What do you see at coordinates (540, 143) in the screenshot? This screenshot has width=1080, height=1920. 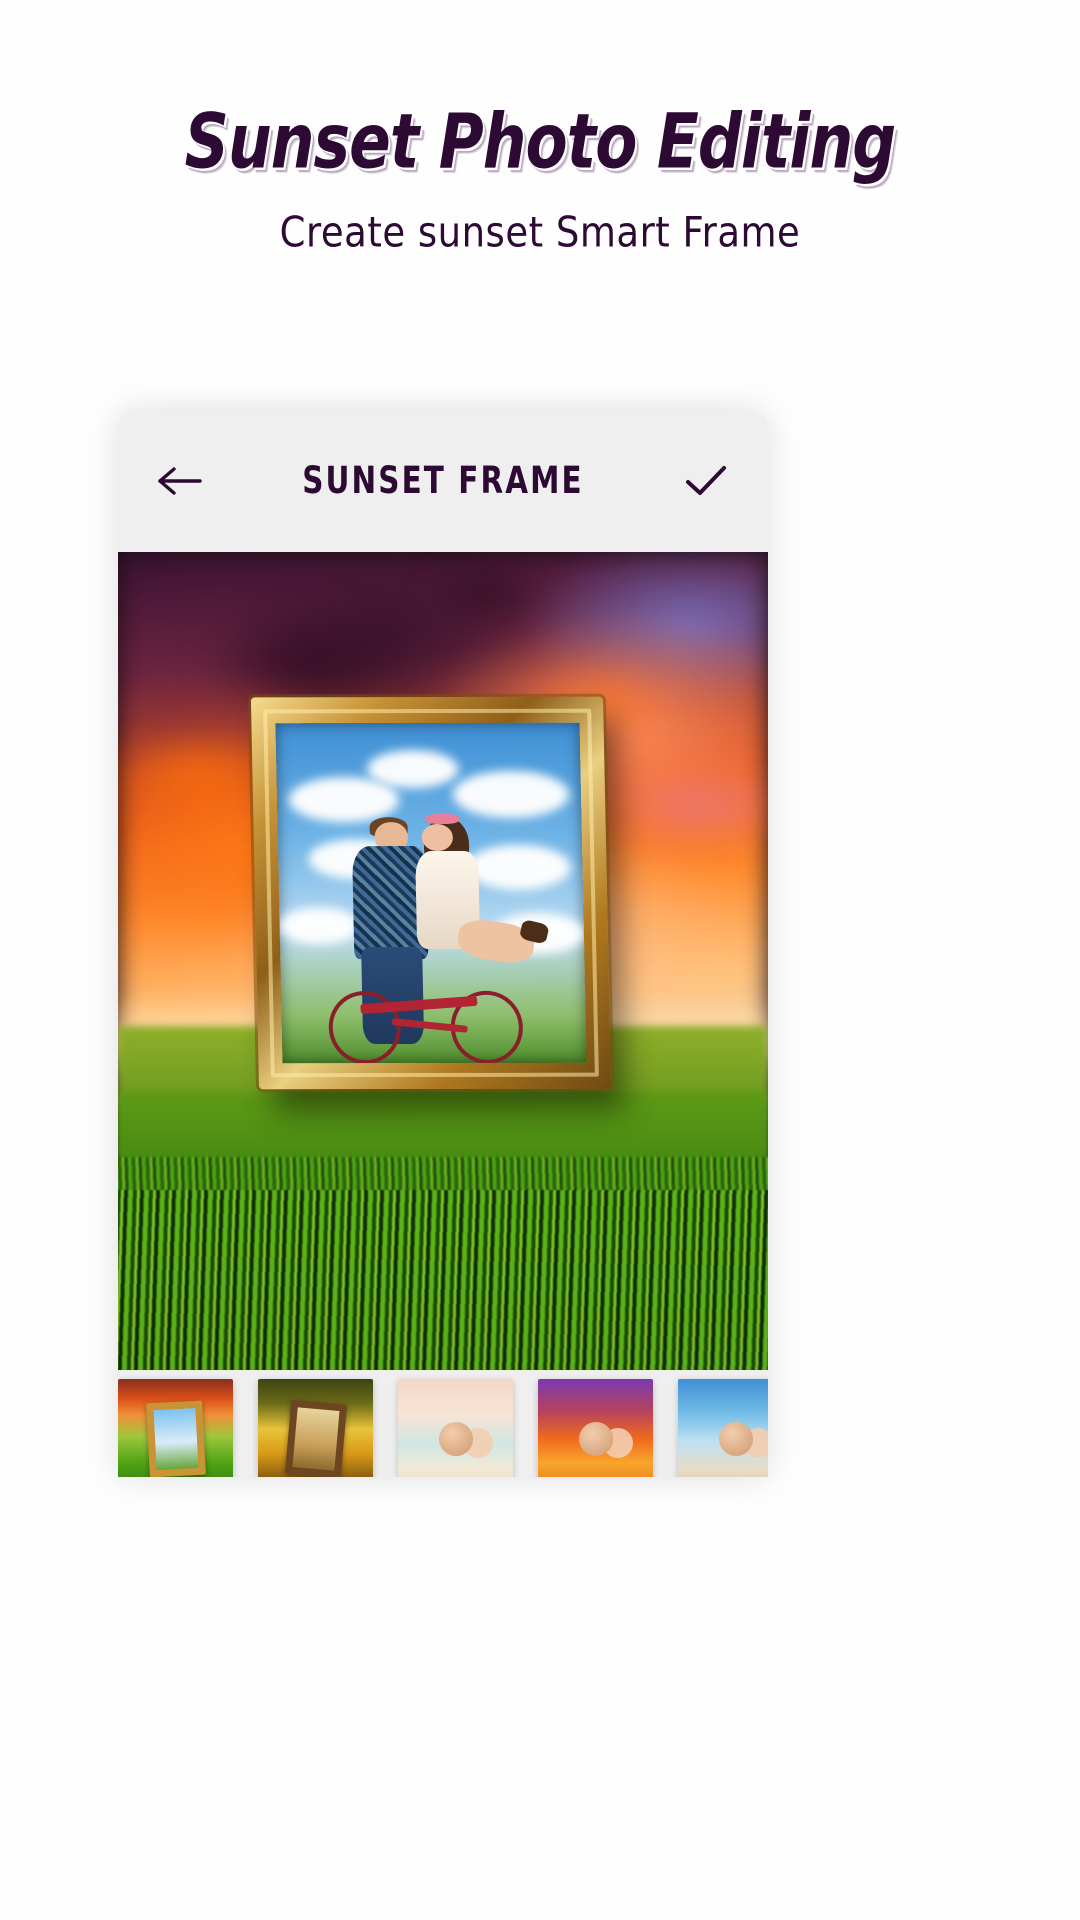 I see `promo-title: Sunset Photo Editing` at bounding box center [540, 143].